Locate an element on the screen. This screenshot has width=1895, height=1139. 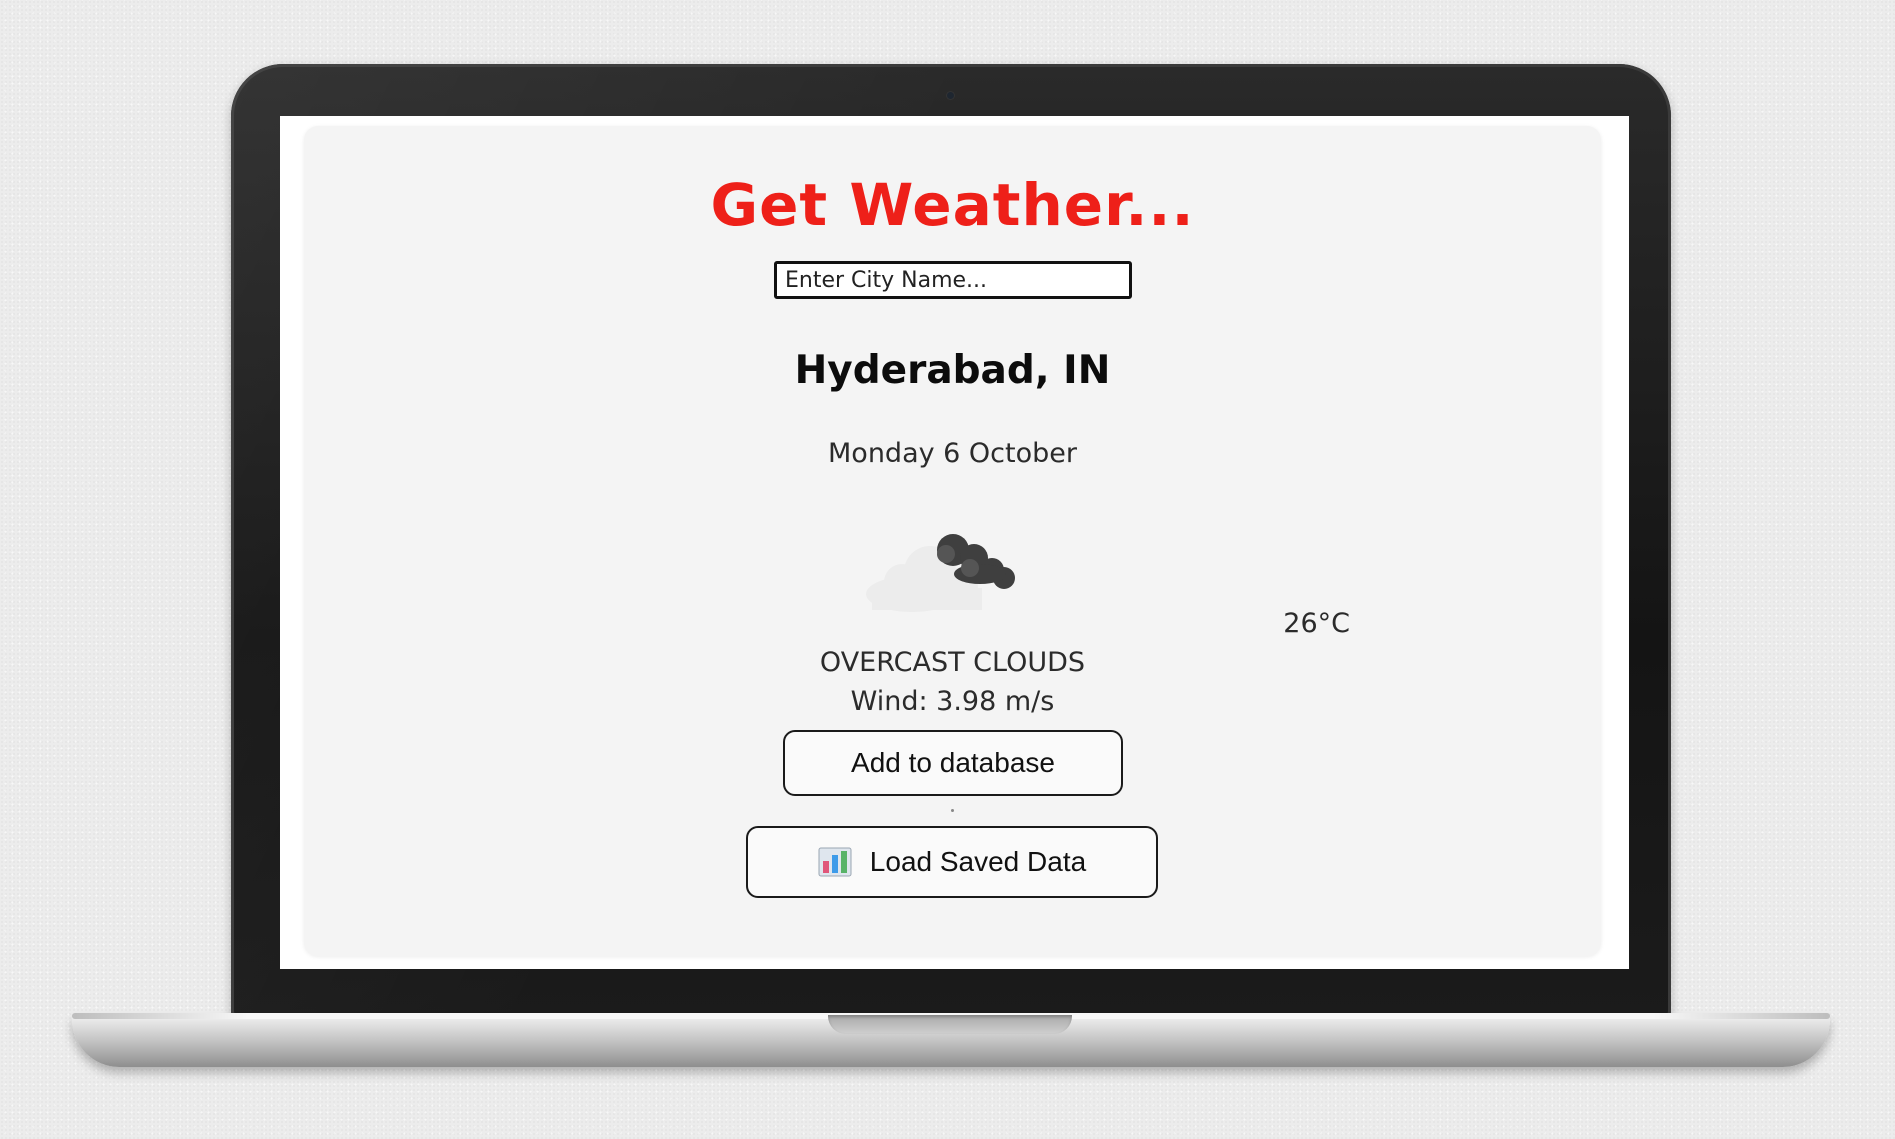
current-date: Monday 6 October is located at coordinates (952, 453).